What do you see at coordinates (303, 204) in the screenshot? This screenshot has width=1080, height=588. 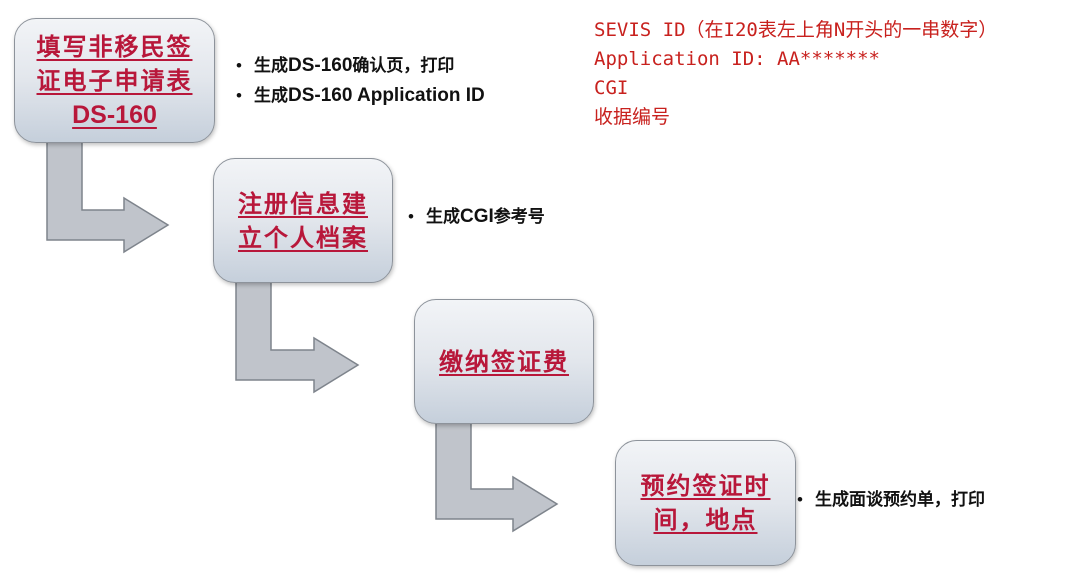 I see `step-title-line: 注册信息建` at bounding box center [303, 204].